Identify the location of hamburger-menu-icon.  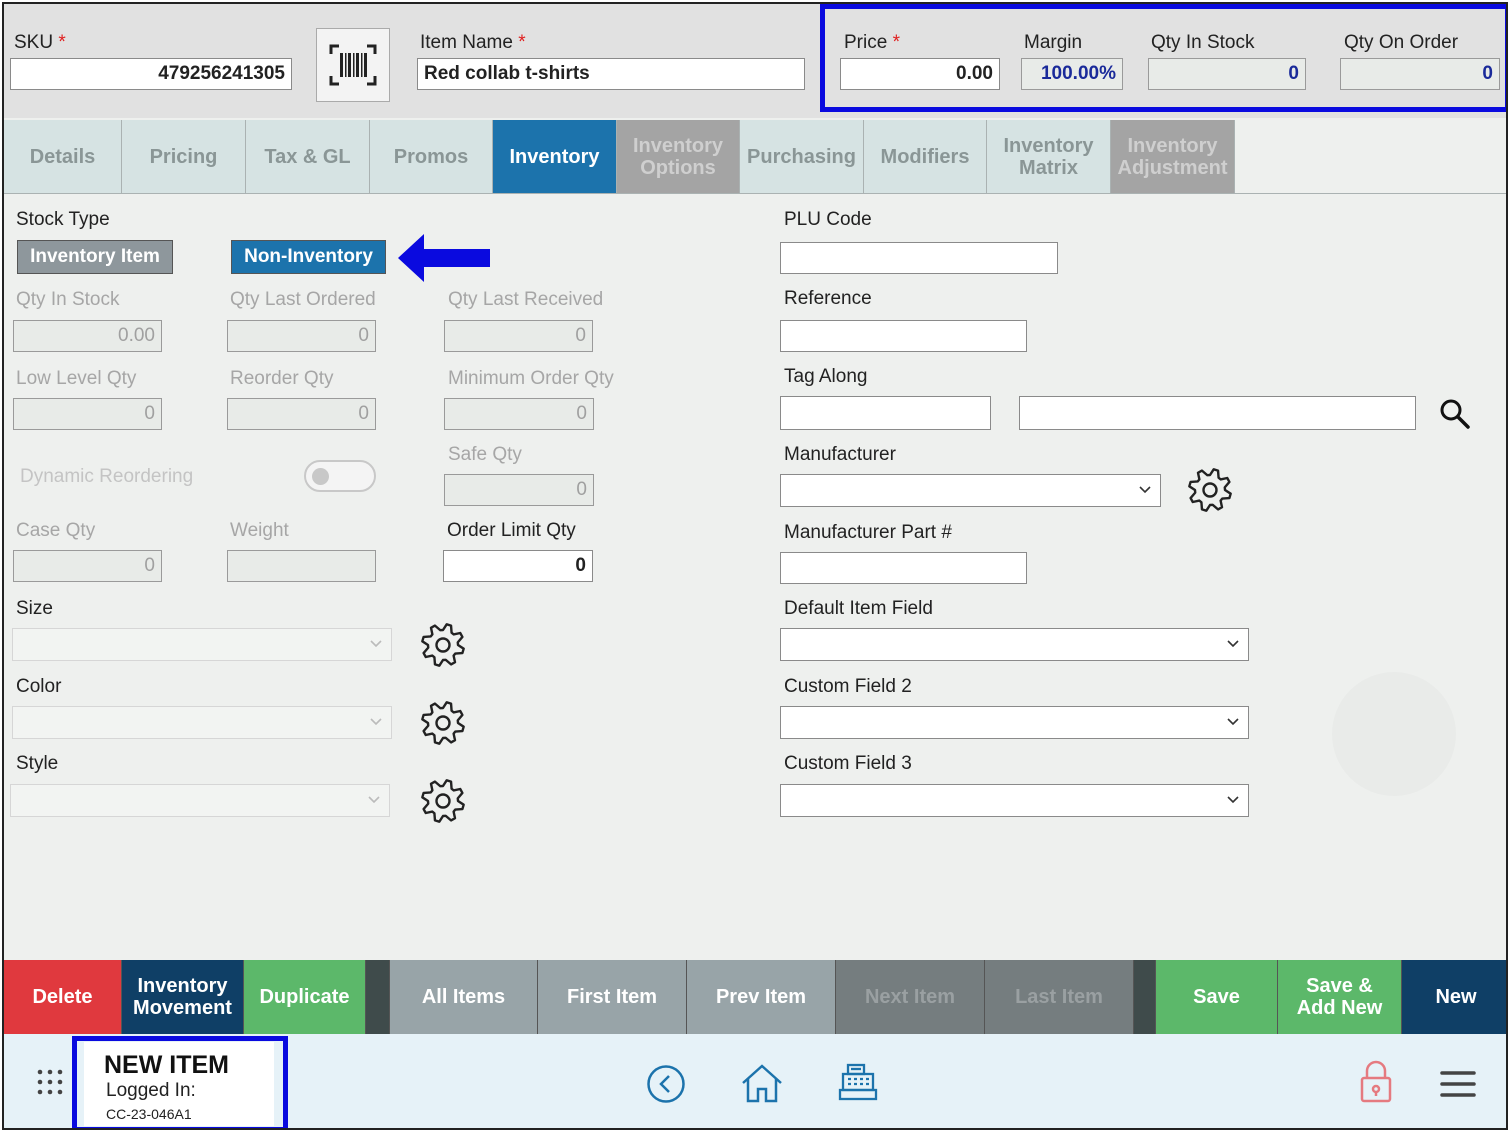
(1458, 1084).